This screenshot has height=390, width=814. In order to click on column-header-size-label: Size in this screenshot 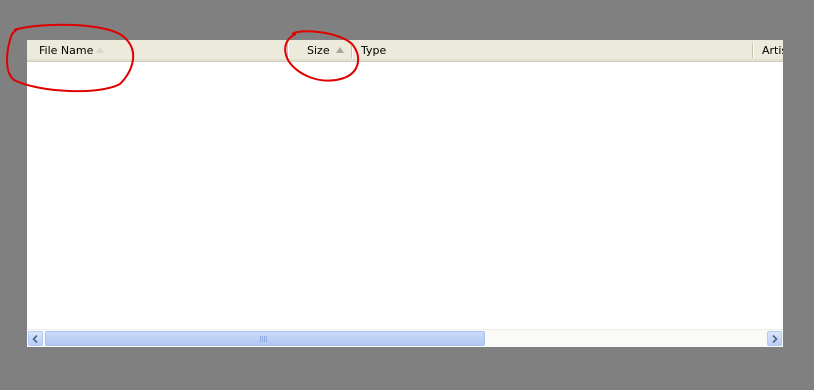, I will do `click(318, 50)`.